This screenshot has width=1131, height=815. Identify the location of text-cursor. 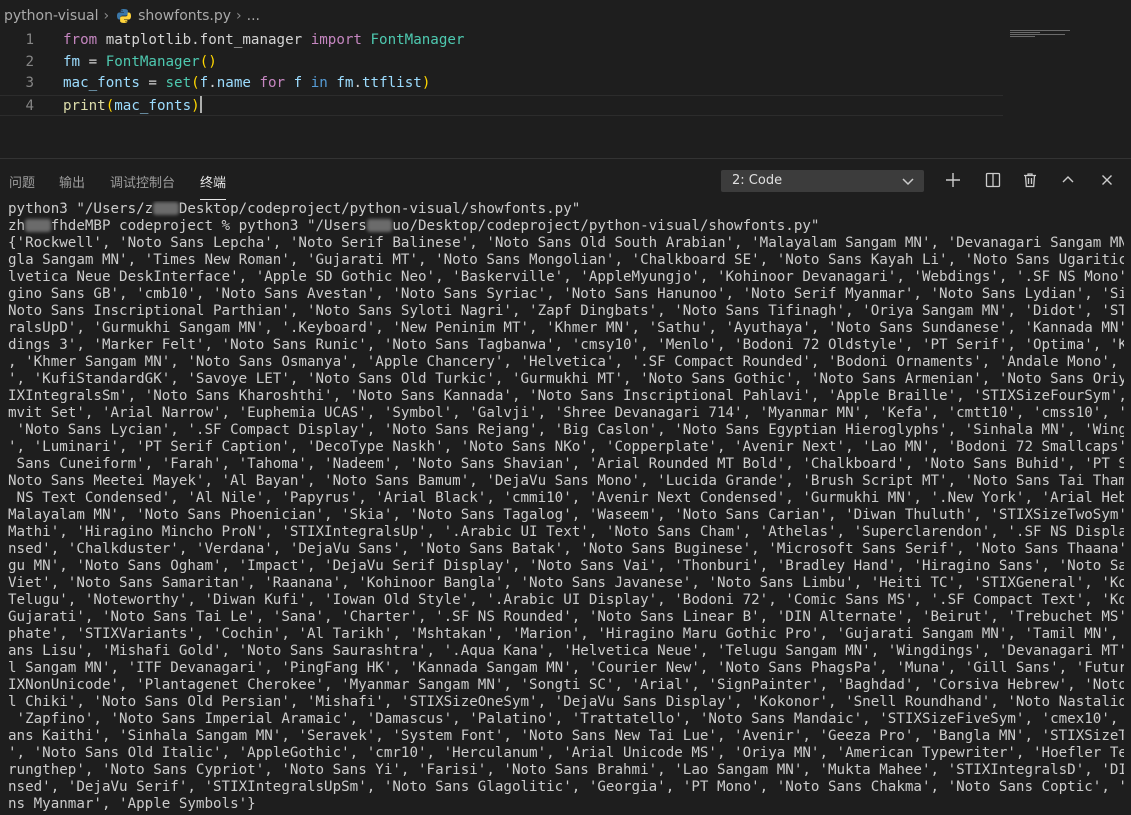
(200, 104).